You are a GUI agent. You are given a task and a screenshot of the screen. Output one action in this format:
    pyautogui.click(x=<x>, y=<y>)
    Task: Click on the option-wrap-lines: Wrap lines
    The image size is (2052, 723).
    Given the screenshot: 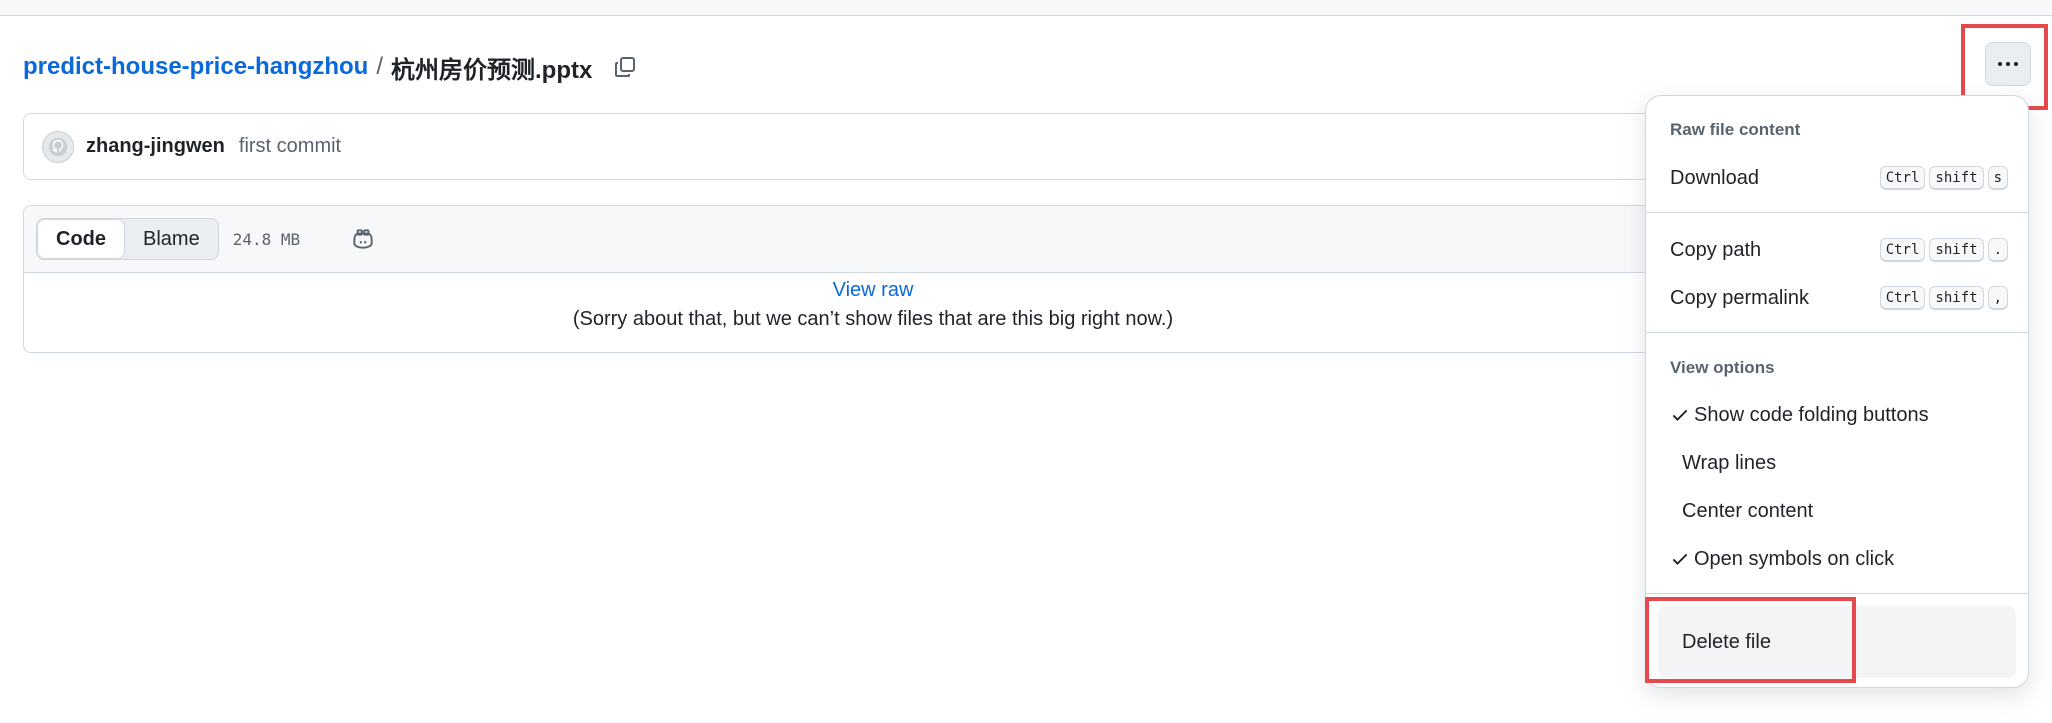 What is the action you would take?
    pyautogui.click(x=1839, y=463)
    